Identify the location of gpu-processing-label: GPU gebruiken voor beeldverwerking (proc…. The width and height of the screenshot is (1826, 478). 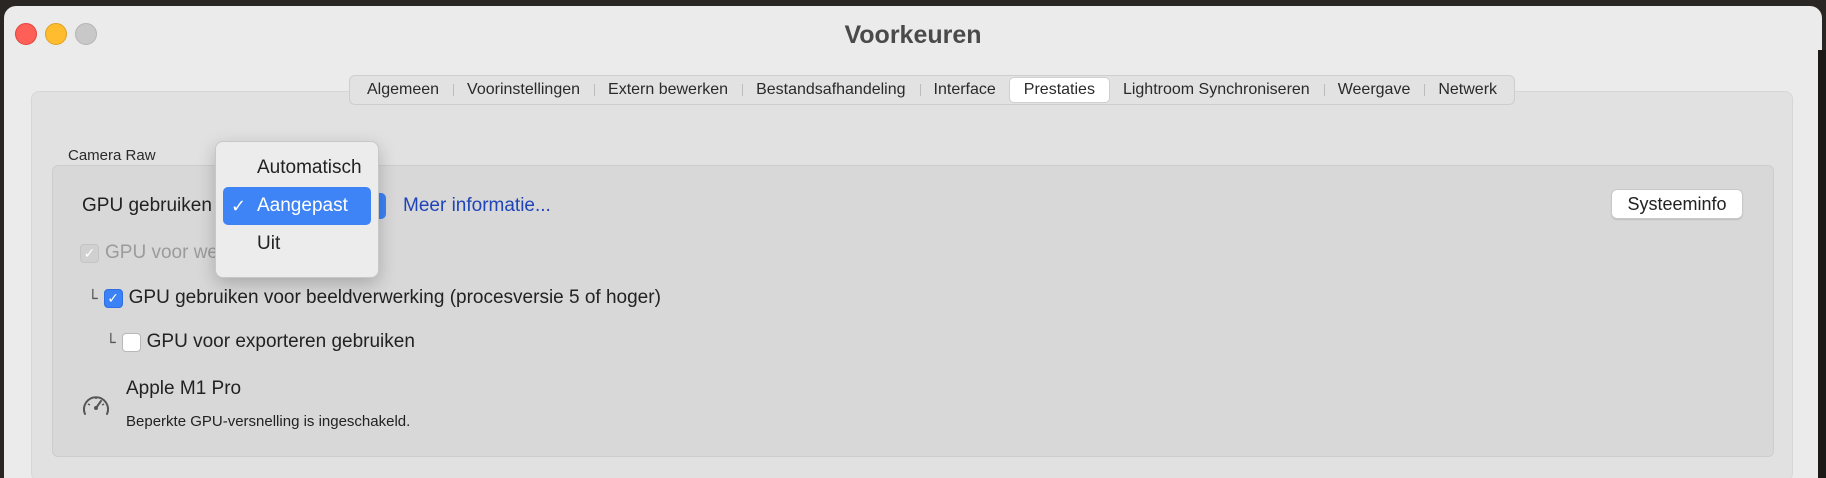
(394, 297).